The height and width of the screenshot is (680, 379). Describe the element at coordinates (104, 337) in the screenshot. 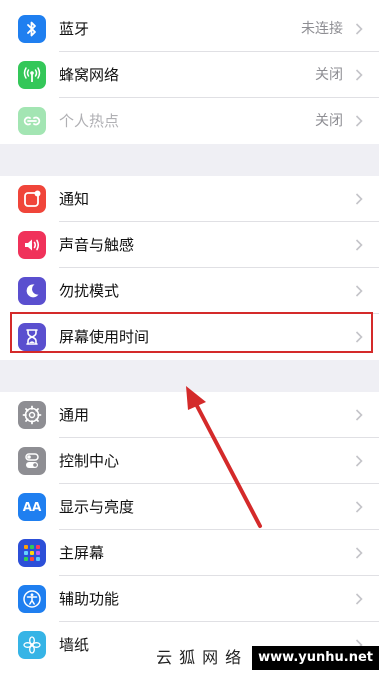

I see `screen-time-label: 屏幕使用时间` at that location.